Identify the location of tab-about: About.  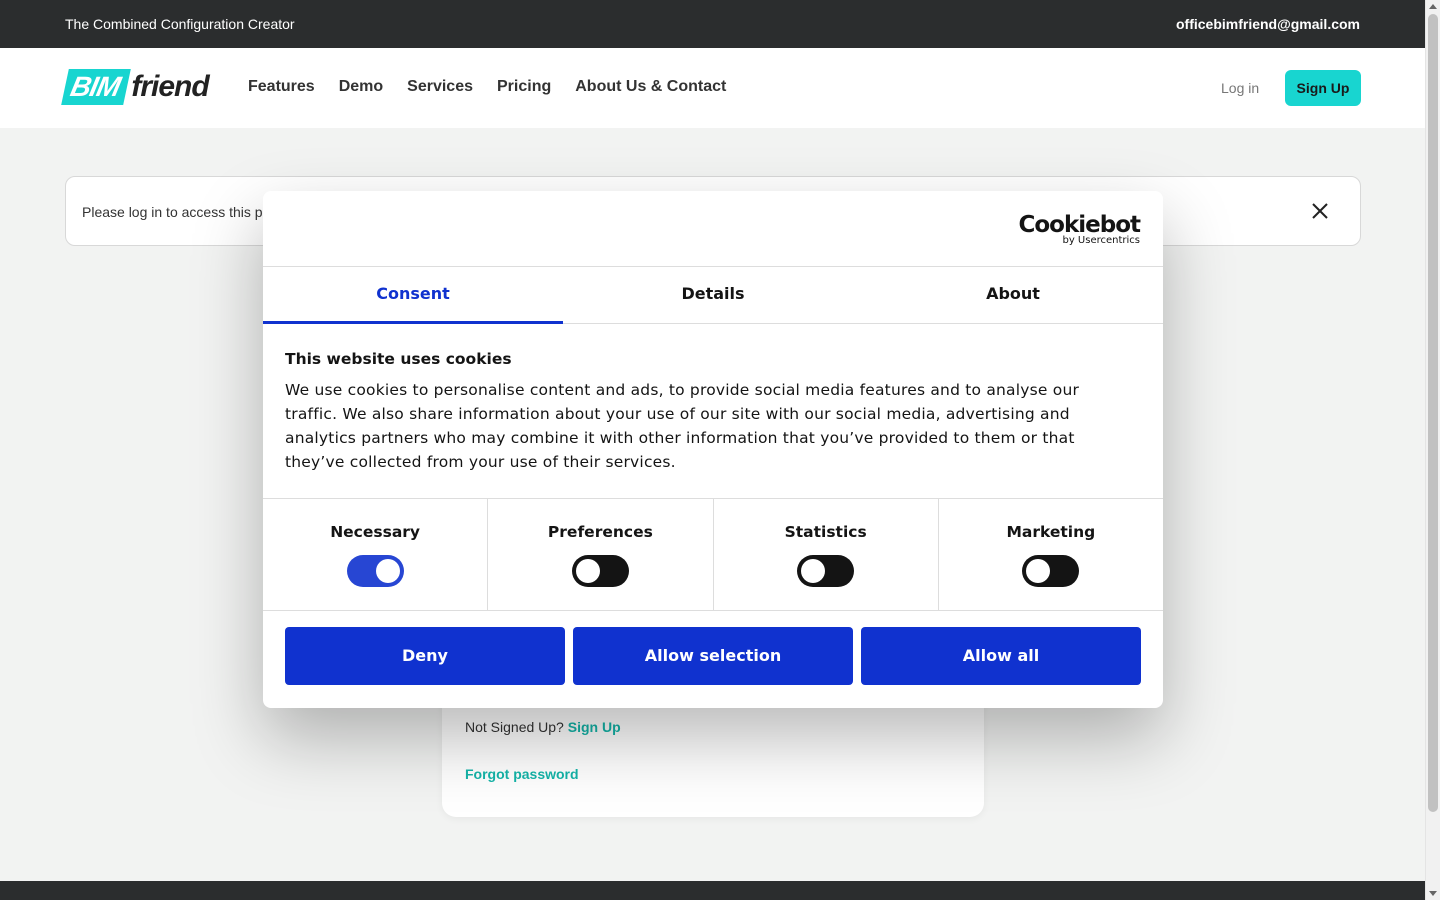
(1013, 295).